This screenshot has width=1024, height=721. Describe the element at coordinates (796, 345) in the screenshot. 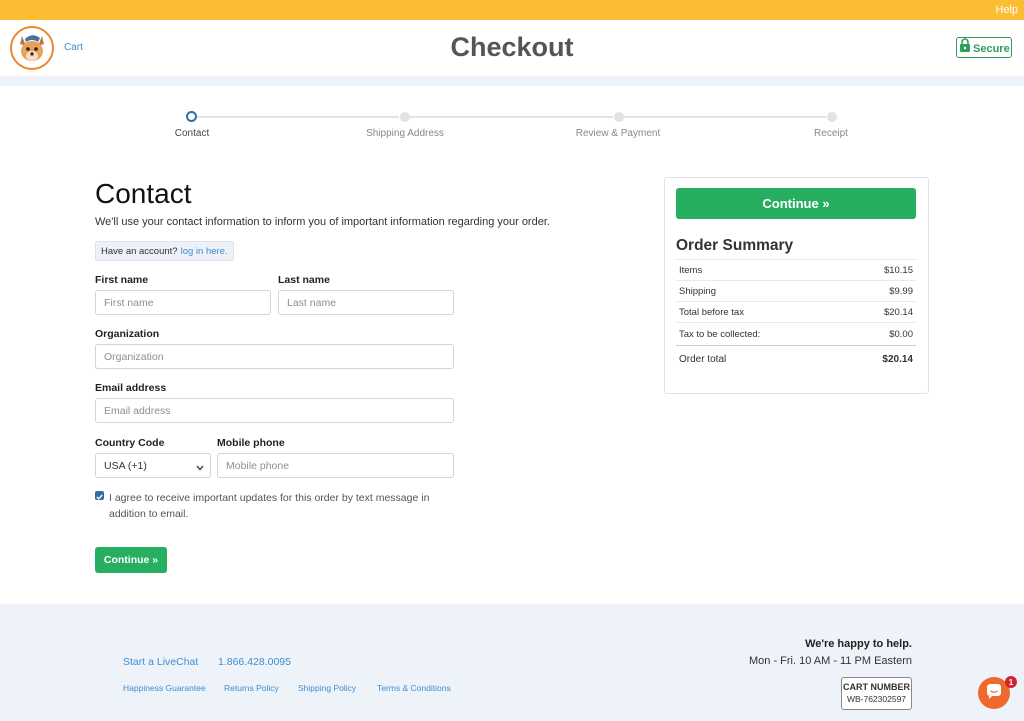

I see `summary-total-divider` at that location.